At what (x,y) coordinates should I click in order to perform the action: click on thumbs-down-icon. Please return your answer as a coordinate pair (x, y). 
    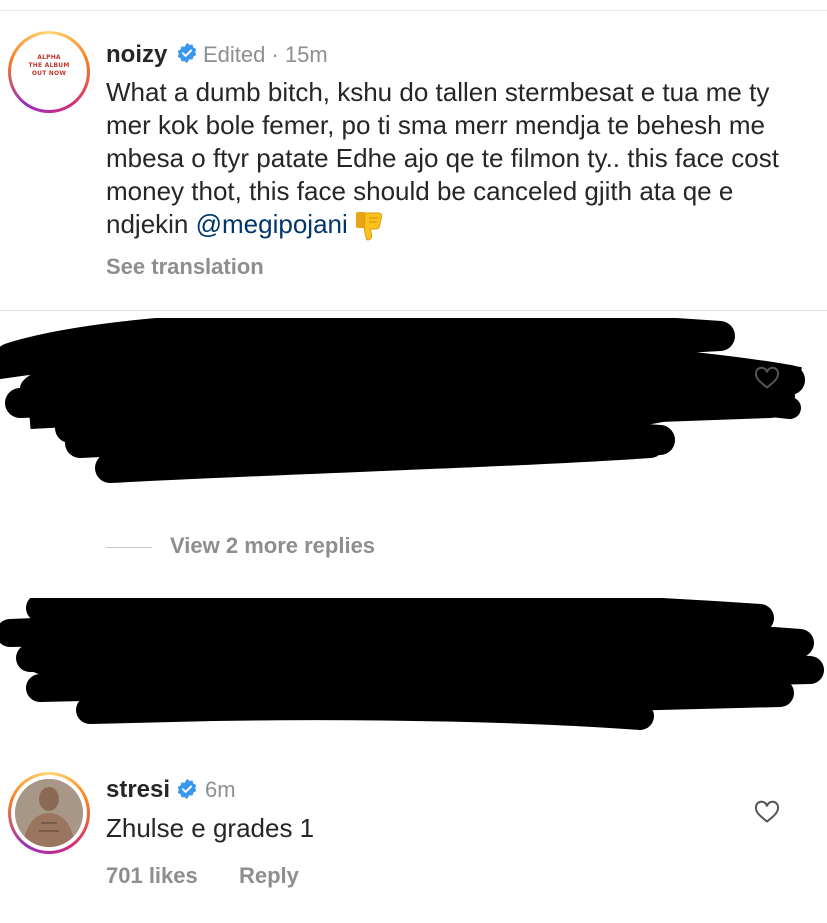
    Looking at the image, I should click on (368, 226).